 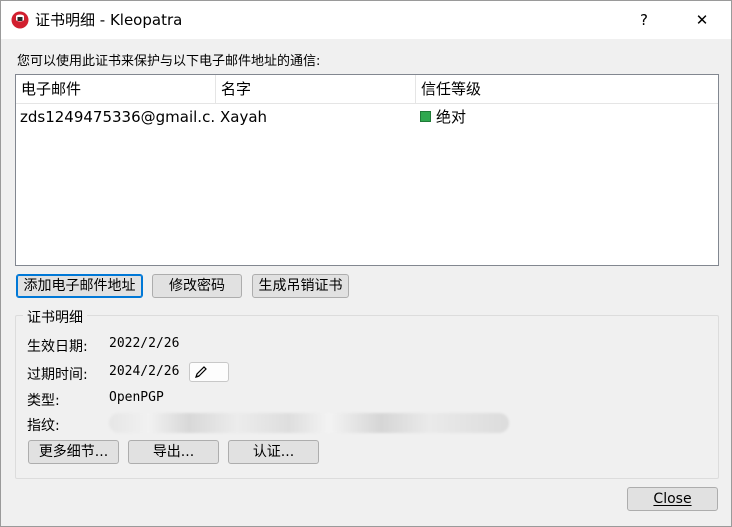 I want to click on close-button: Close, so click(x=672, y=499).